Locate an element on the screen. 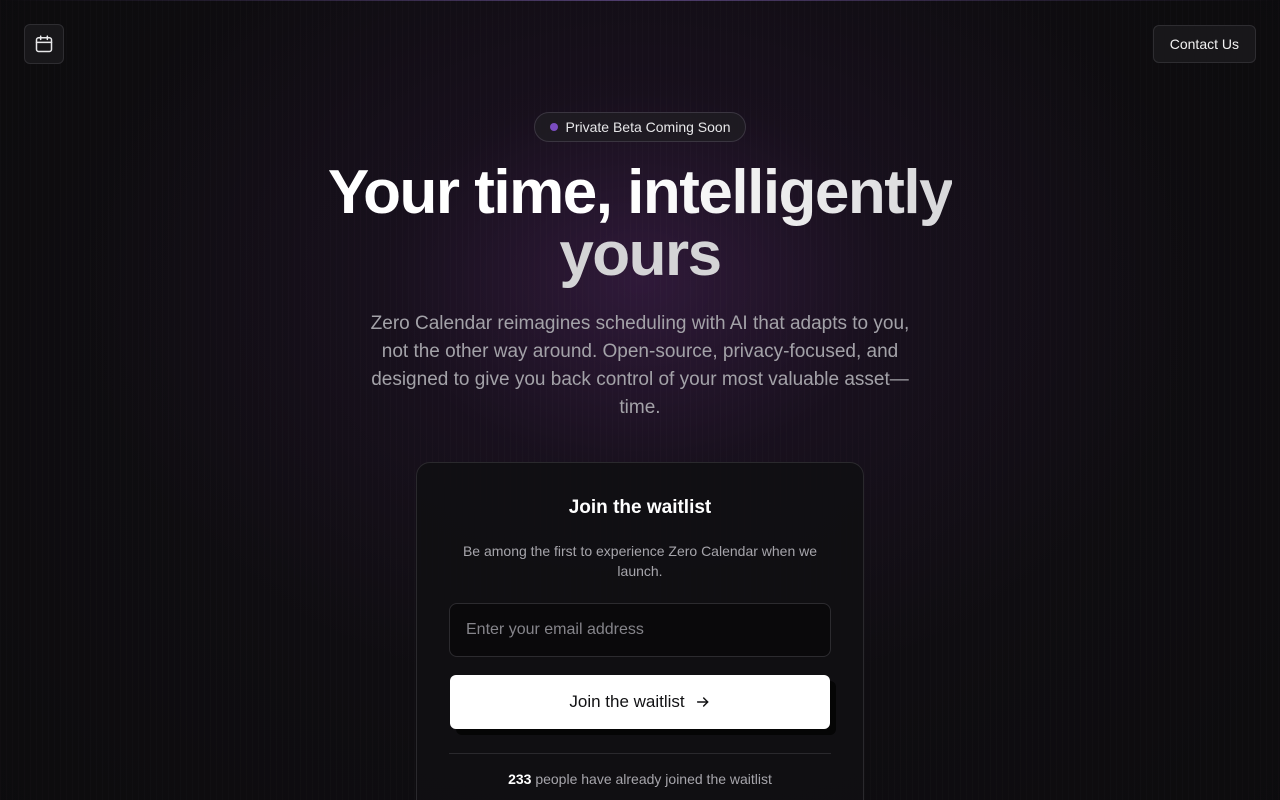 Image resolution: width=1280 pixels, height=800 pixels. contact-us-button: Contact Us is located at coordinates (1204, 44).